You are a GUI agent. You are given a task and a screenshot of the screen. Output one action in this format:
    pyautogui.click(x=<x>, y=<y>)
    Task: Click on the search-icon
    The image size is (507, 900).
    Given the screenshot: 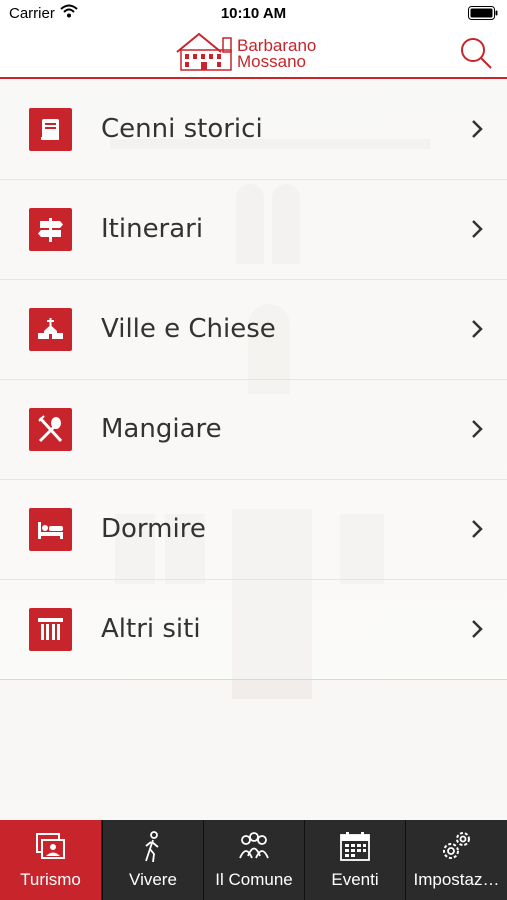 What is the action you would take?
    pyautogui.click(x=476, y=53)
    